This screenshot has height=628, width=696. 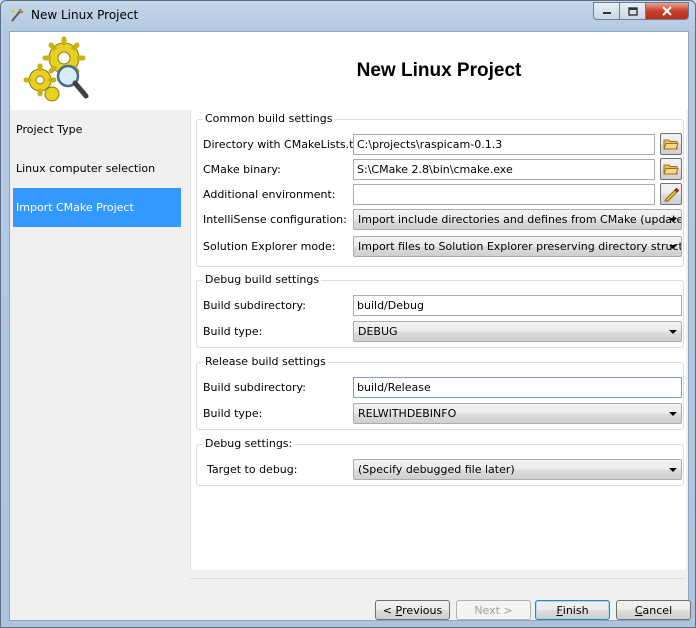 I want to click on sidebar-item-label: Import CMake Project, so click(x=75, y=207).